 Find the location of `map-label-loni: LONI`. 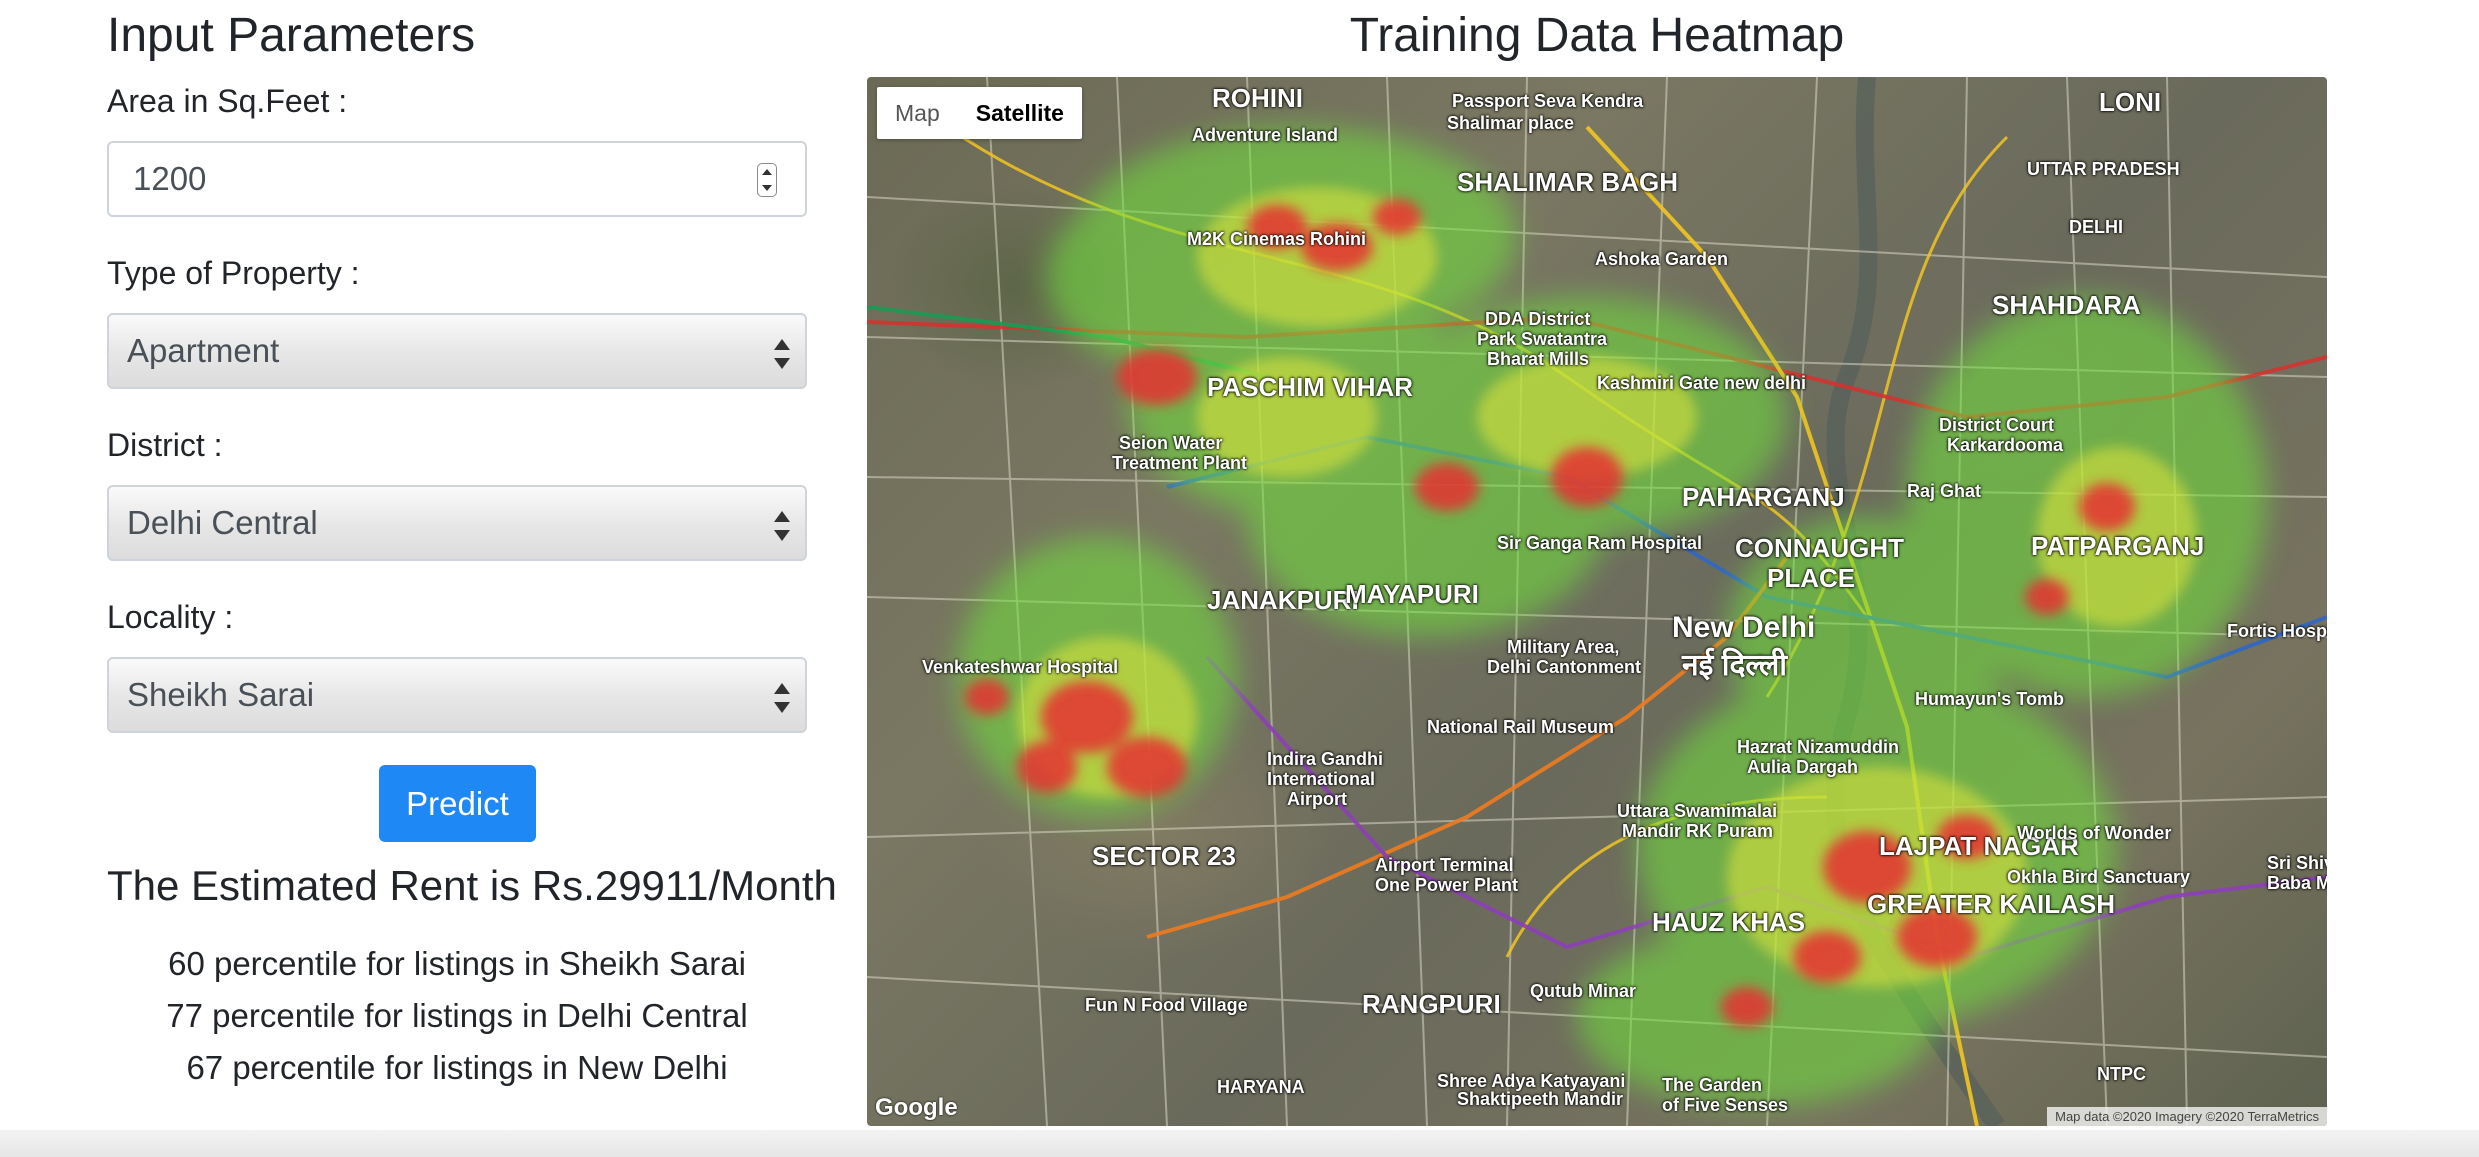

map-label-loni: LONI is located at coordinates (2130, 102).